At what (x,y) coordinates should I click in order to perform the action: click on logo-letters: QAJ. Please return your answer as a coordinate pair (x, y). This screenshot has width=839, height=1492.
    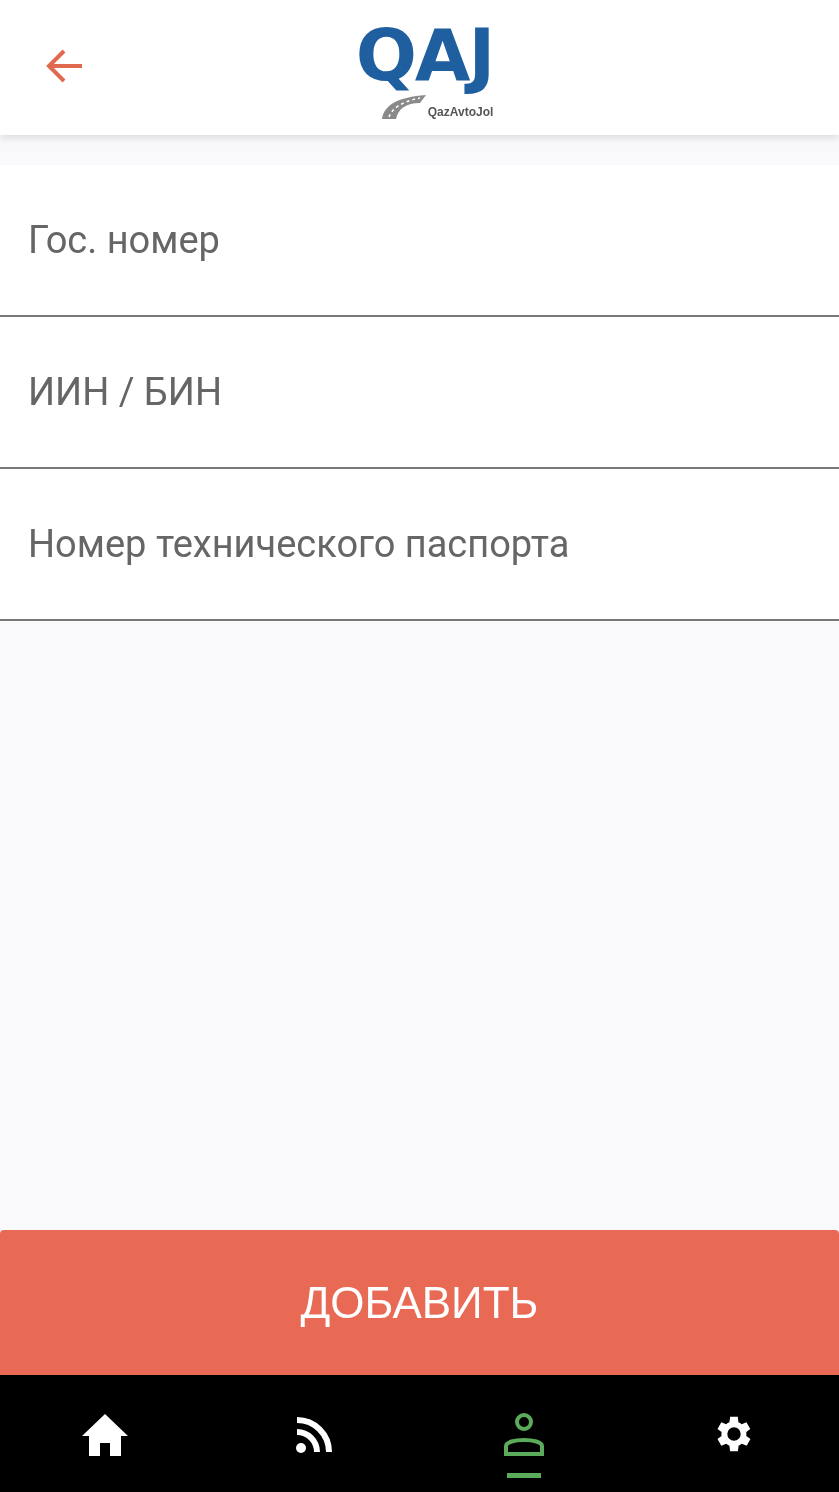
    Looking at the image, I should click on (424, 55).